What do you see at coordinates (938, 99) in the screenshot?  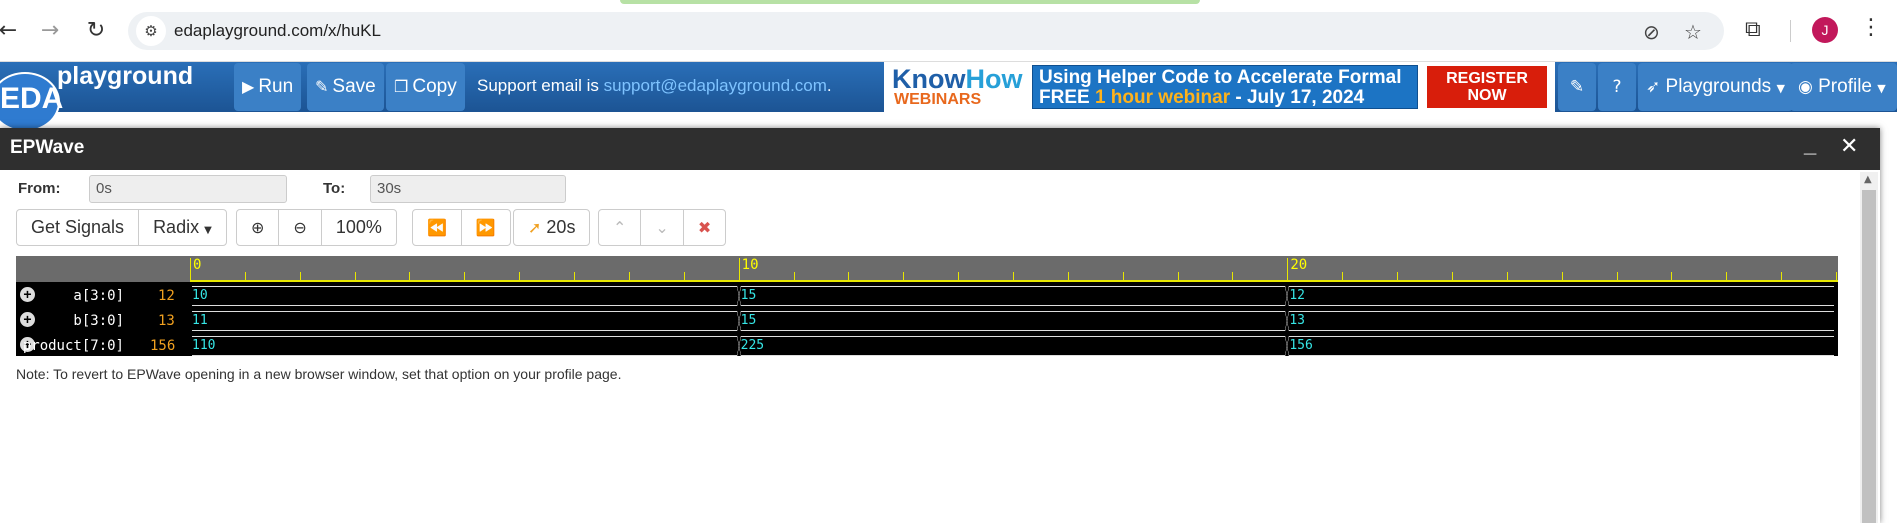 I see `banner-webinars: WEBINARS` at bounding box center [938, 99].